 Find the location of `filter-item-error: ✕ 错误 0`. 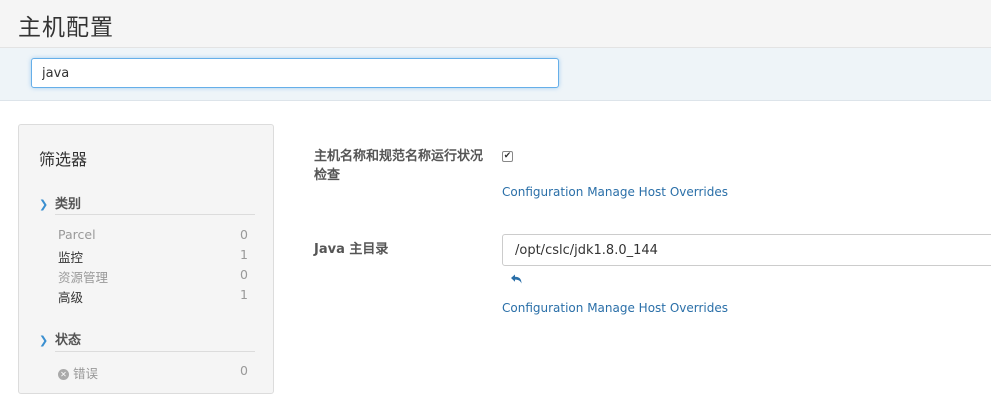

filter-item-error: ✕ 错误 0 is located at coordinates (153, 372).